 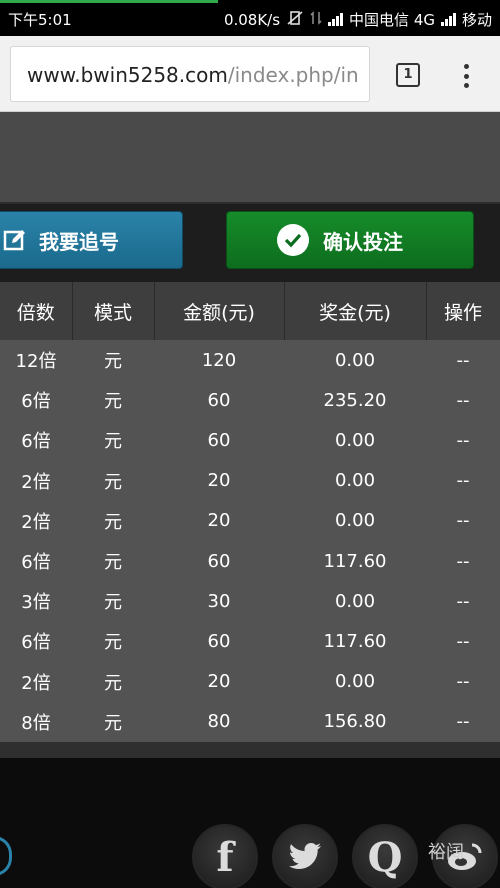 What do you see at coordinates (466, 76) in the screenshot?
I see `more-menu-icon` at bounding box center [466, 76].